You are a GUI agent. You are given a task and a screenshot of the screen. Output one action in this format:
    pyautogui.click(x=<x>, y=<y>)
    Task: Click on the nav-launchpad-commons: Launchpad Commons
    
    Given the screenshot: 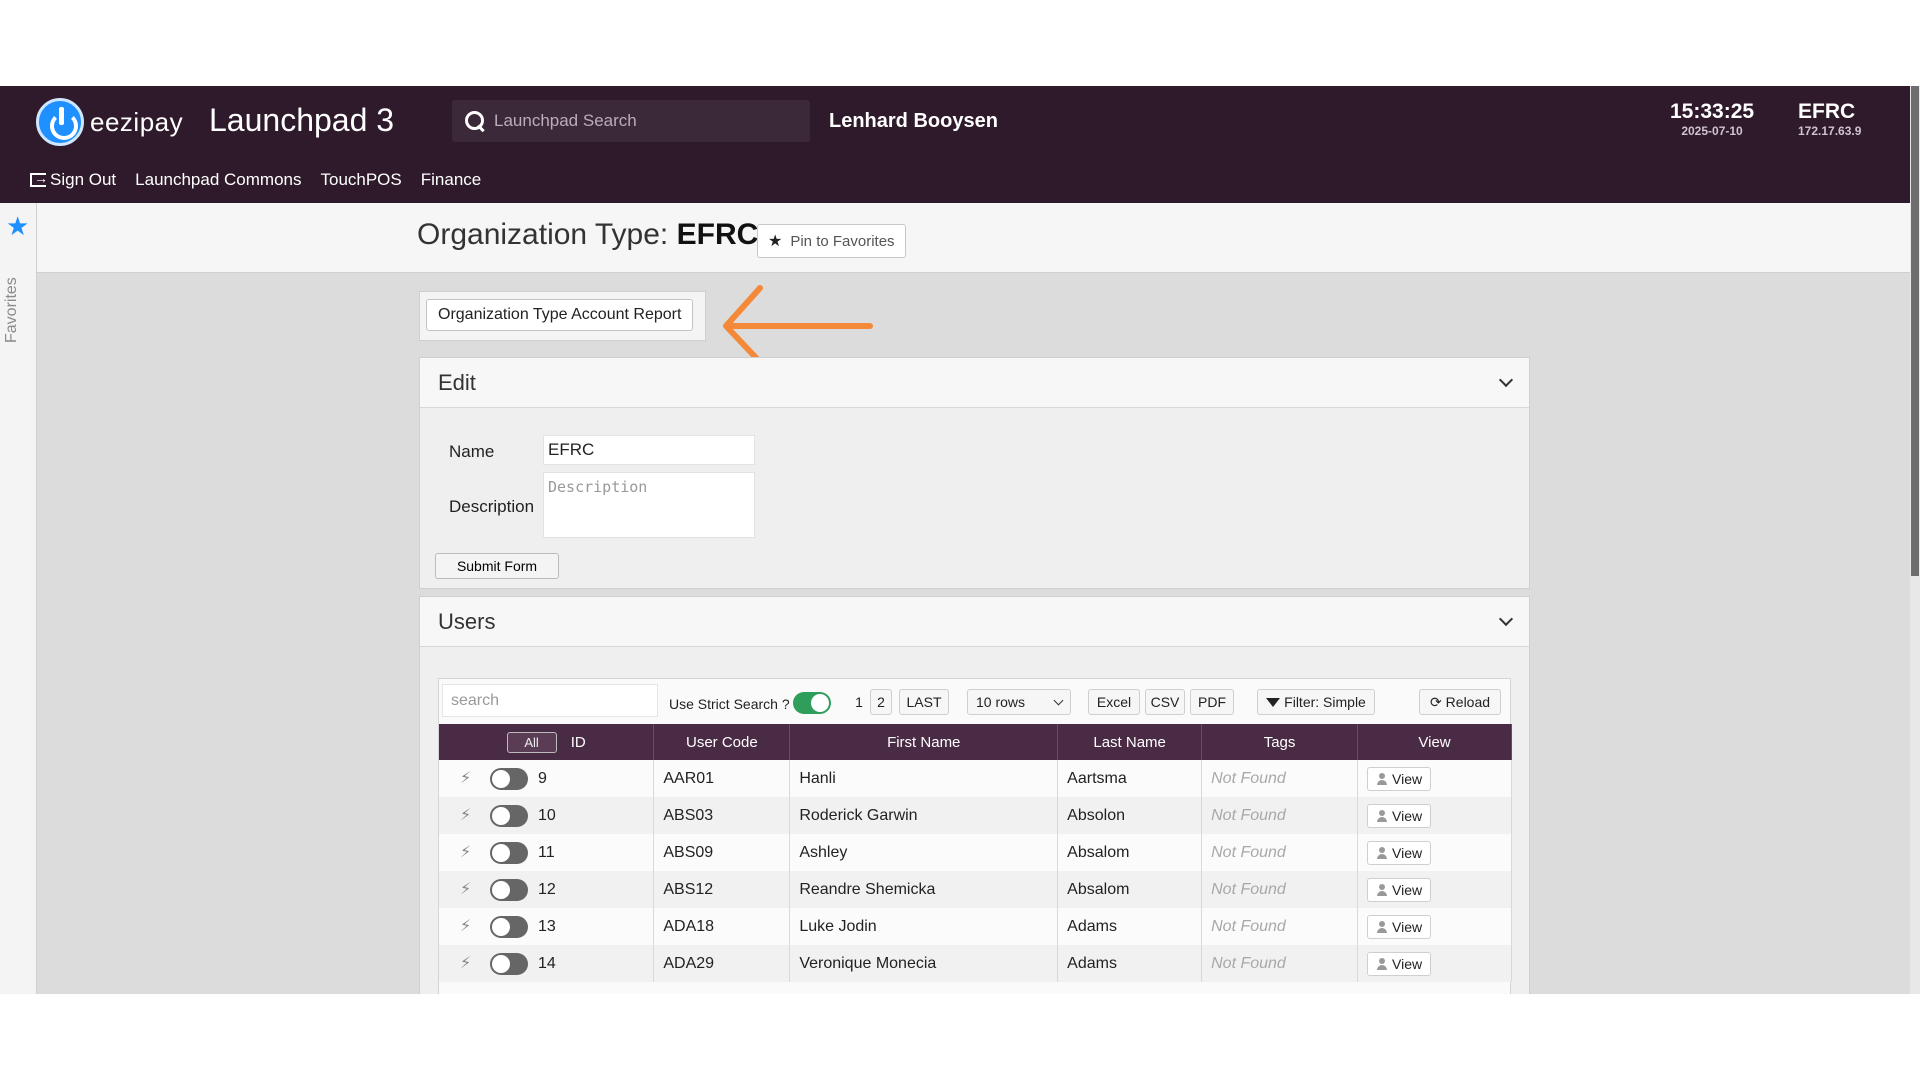 What is the action you would take?
    pyautogui.click(x=218, y=180)
    